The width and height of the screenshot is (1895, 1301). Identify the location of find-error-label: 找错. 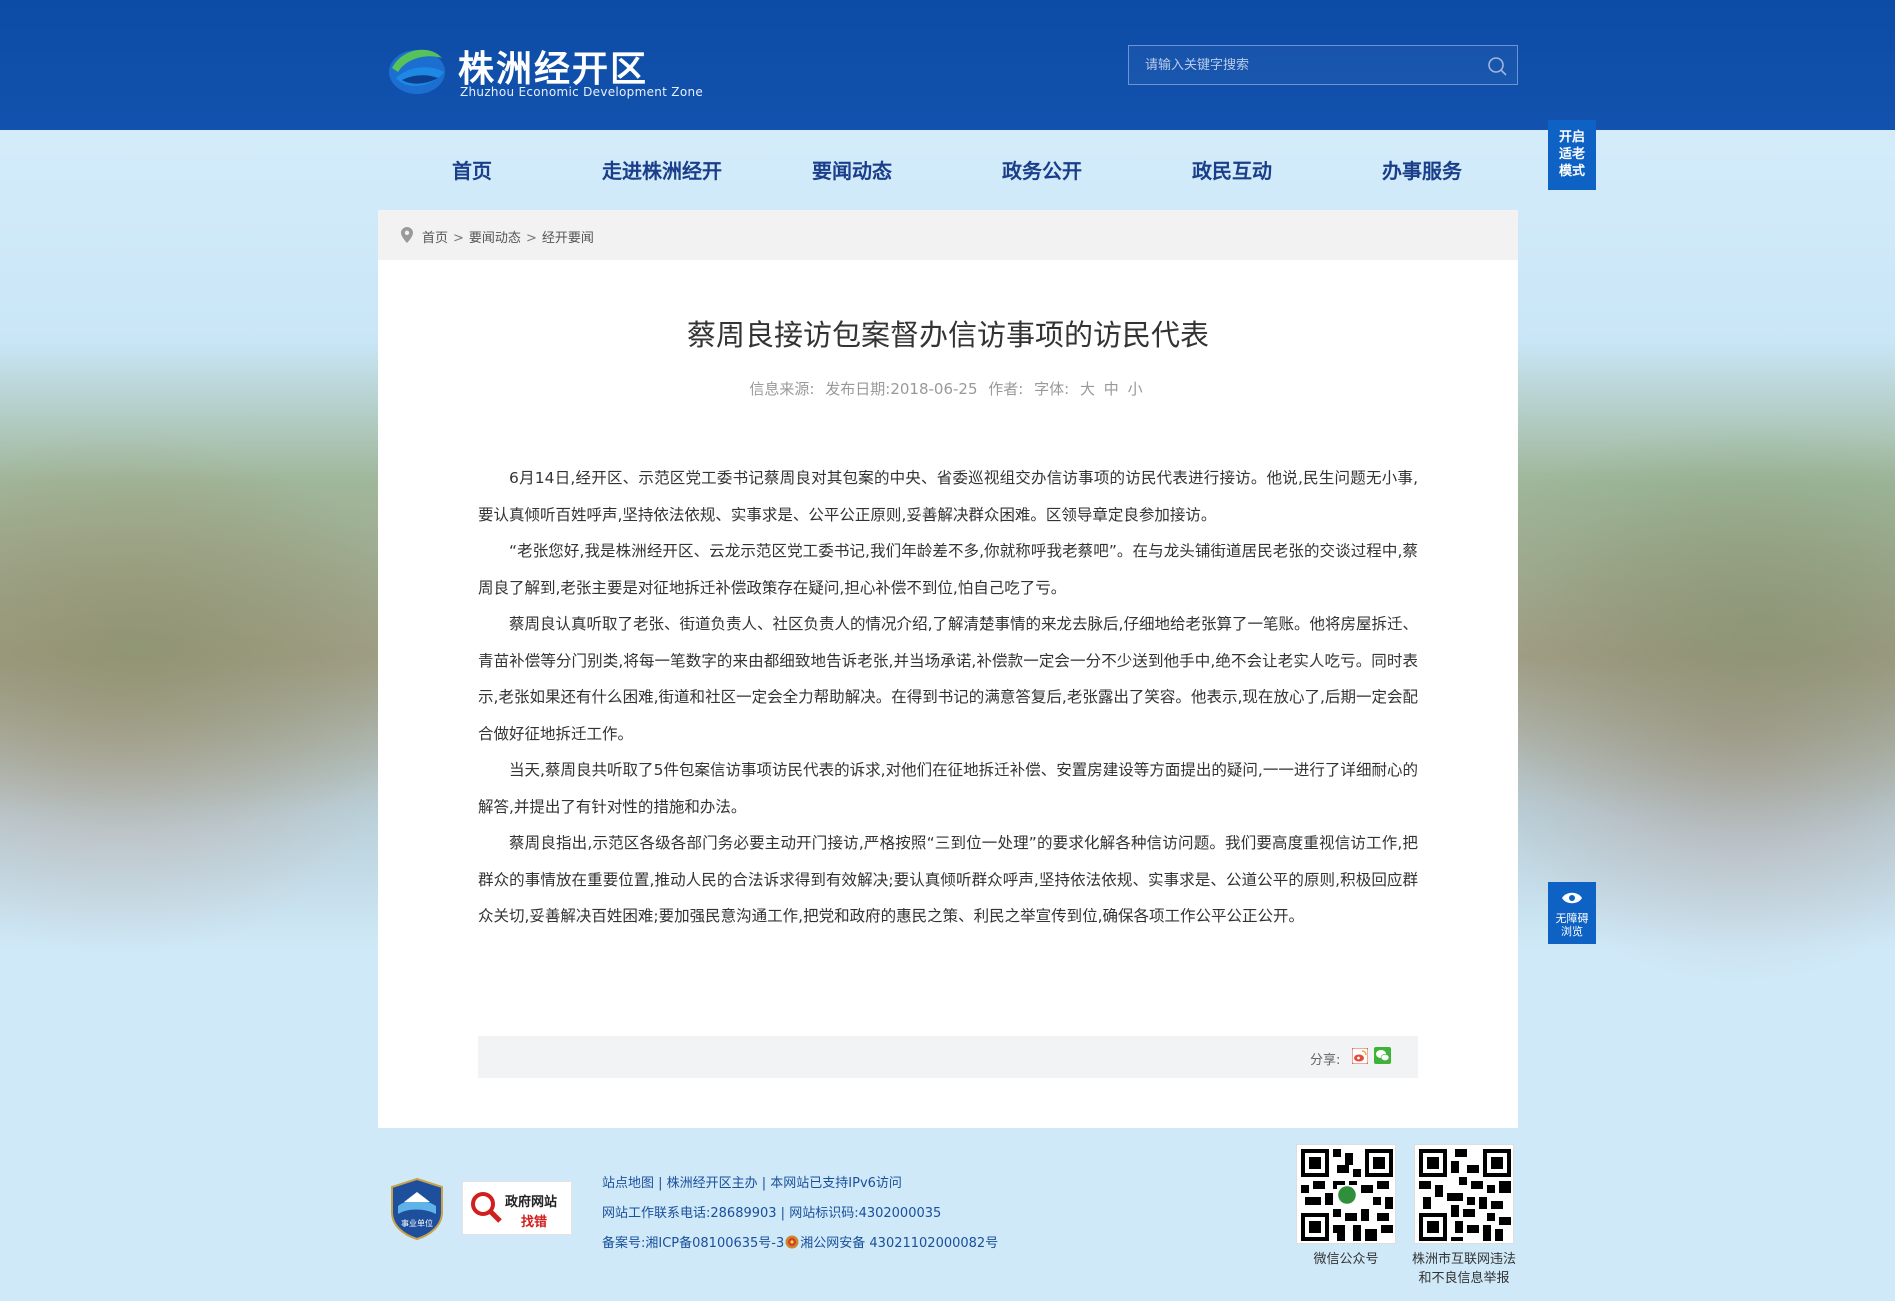
(534, 1222).